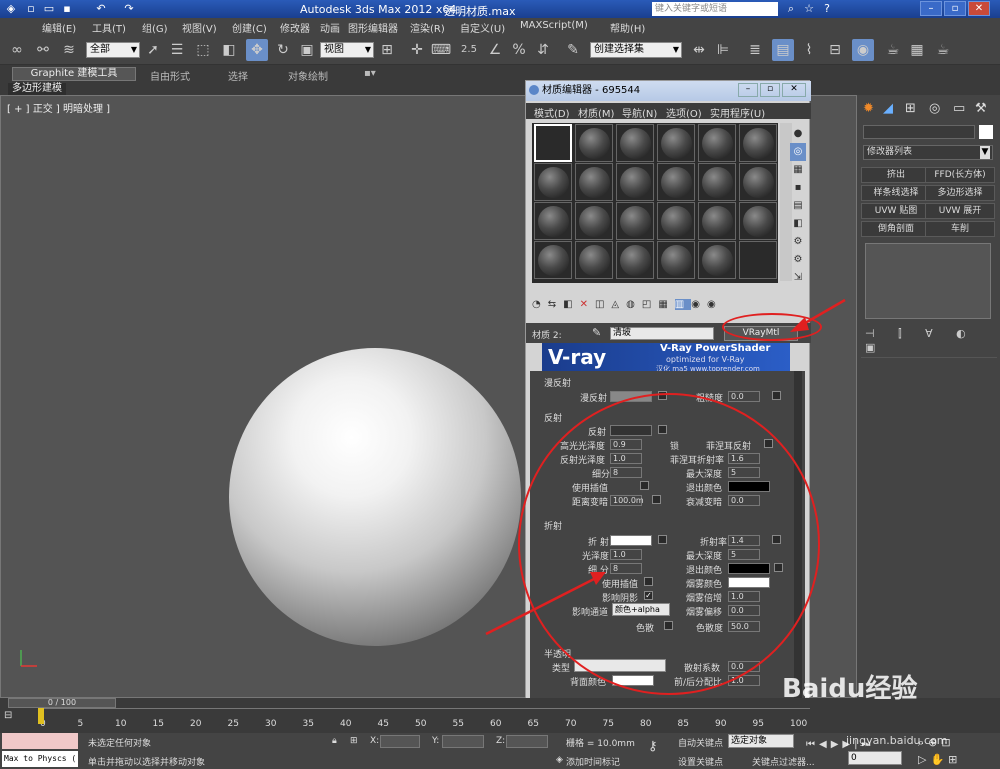 Image resolution: width=1000 pixels, height=769 pixels. I want to click on baidu-watermark: Baidu经验, so click(850, 689).